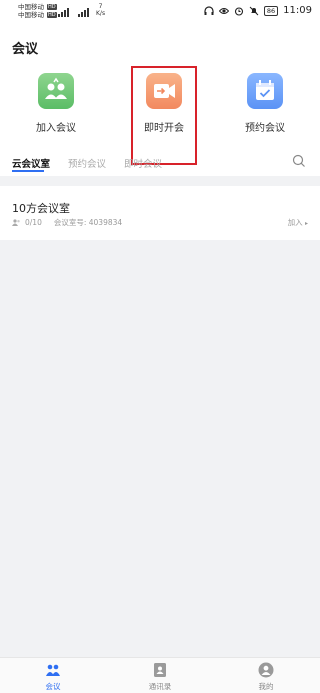 The height and width of the screenshot is (693, 320). I want to click on join-meeting-button: 加入会议, so click(56, 108).